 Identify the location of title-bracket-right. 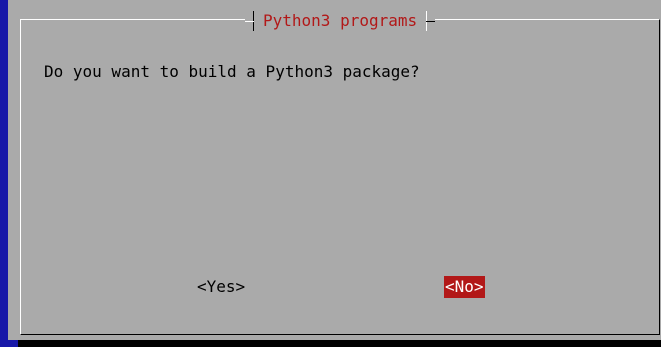
(431, 21).